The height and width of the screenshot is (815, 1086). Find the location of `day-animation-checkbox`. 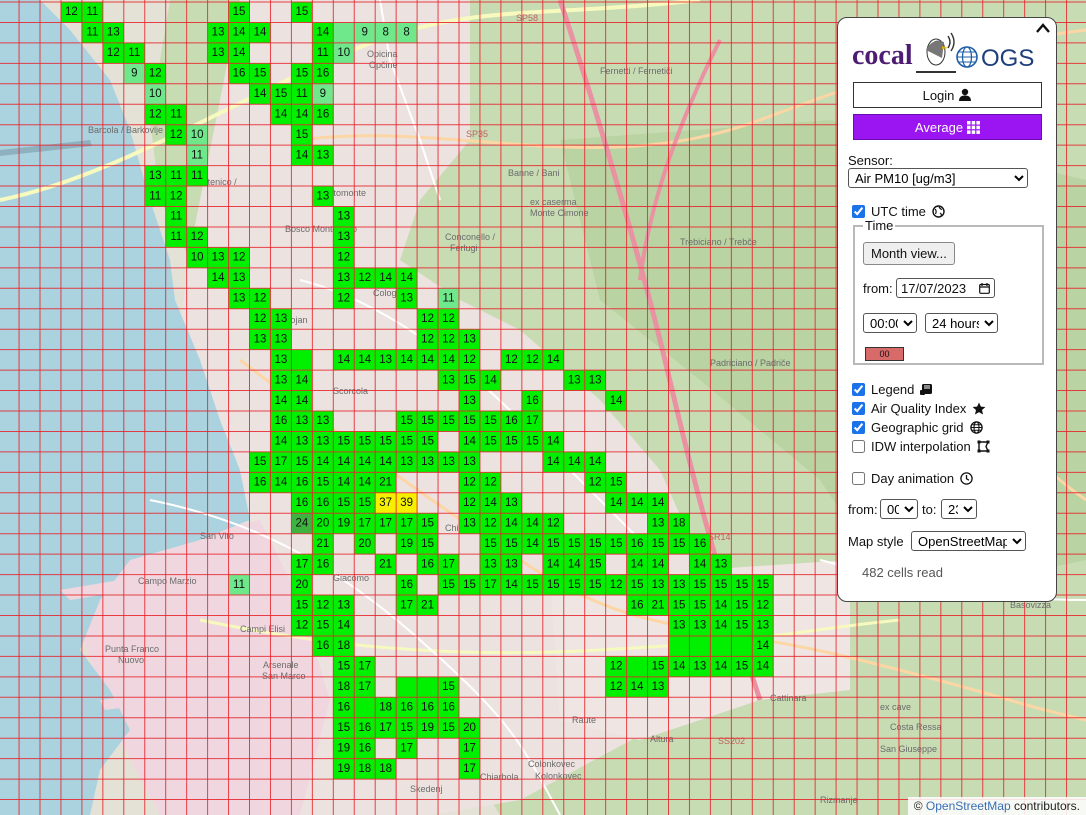

day-animation-checkbox is located at coordinates (858, 478).